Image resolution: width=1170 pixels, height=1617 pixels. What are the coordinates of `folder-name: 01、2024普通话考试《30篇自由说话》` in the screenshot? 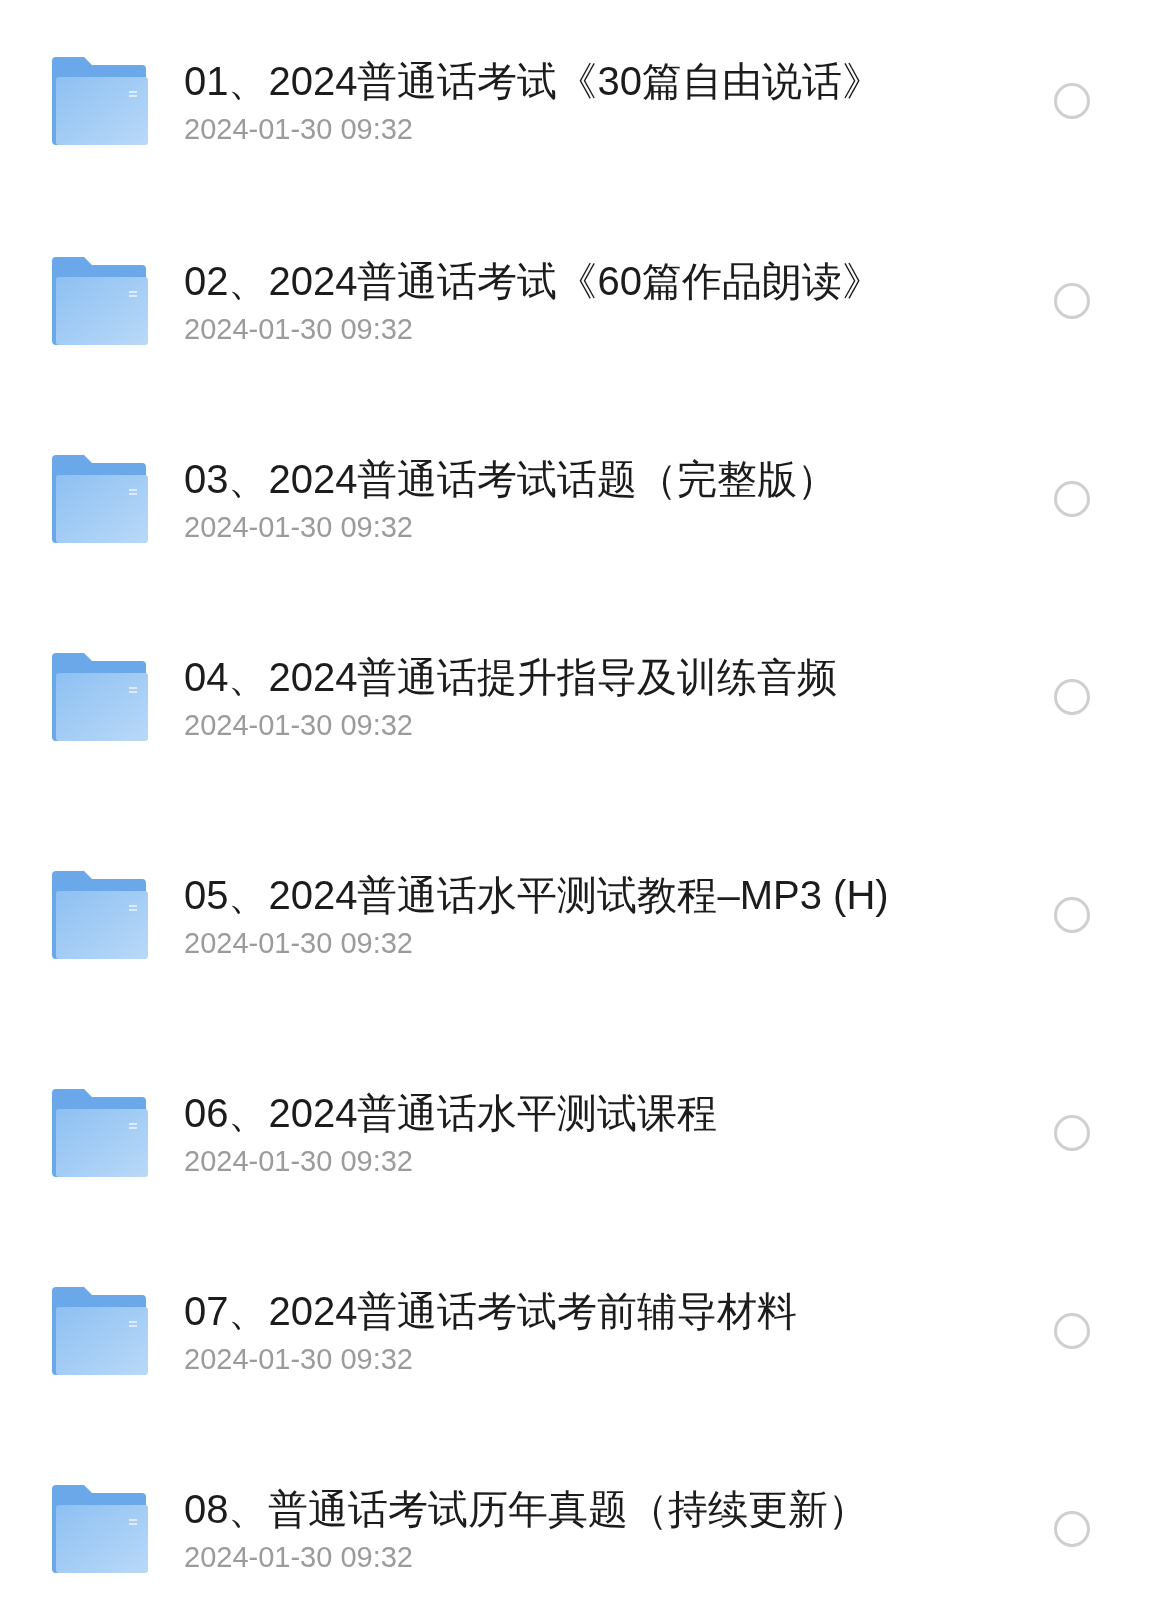 It's located at (533, 81).